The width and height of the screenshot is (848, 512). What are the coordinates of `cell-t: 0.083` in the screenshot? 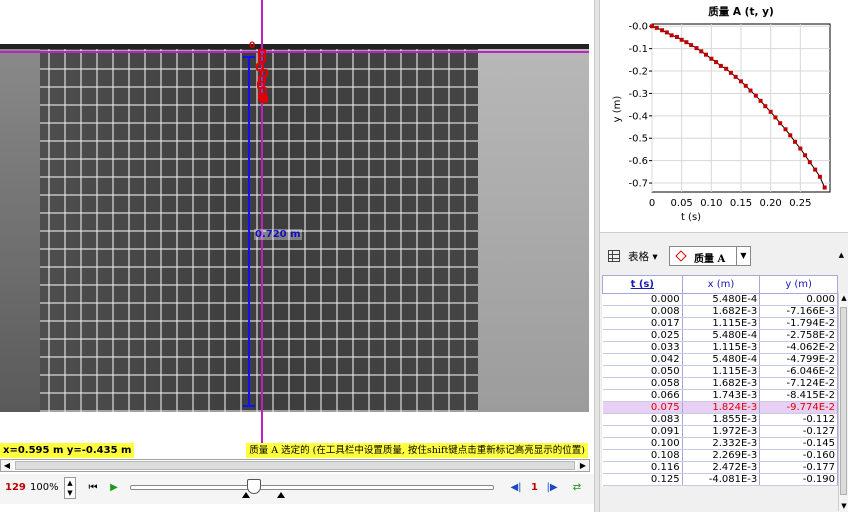 It's located at (642, 419).